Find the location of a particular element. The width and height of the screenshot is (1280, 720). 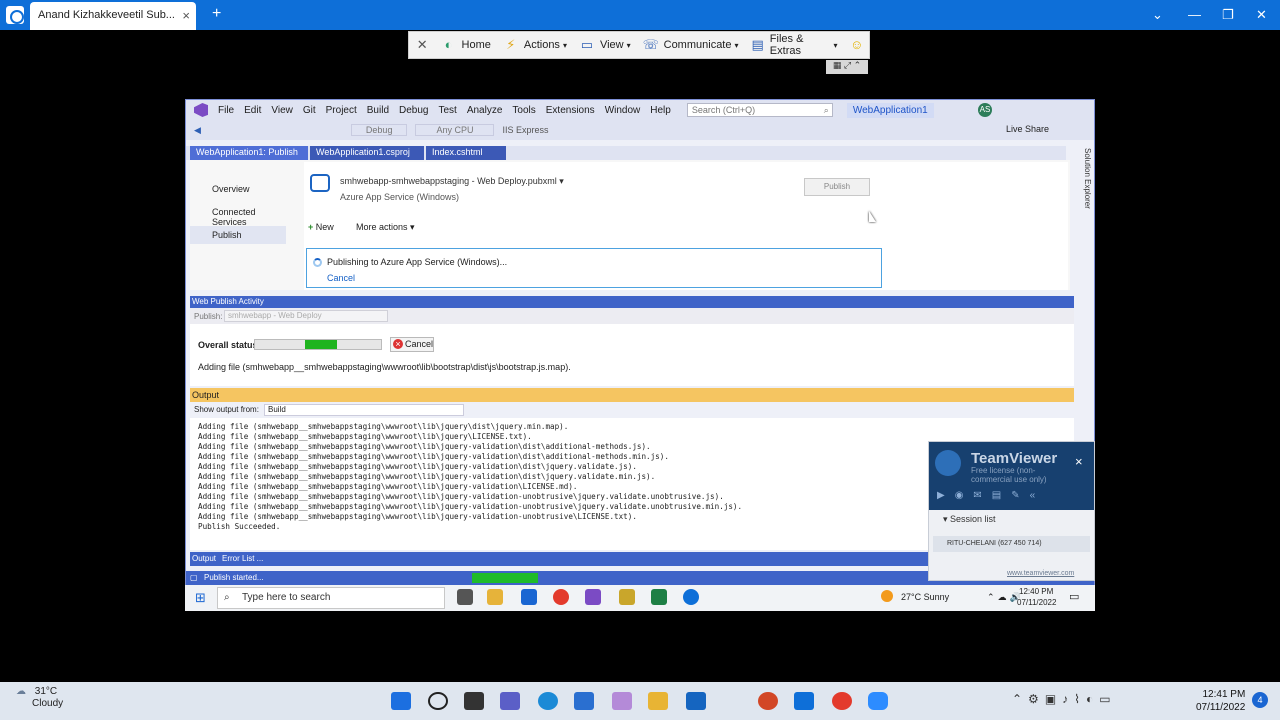

config-dropdown: Debug is located at coordinates (379, 130).